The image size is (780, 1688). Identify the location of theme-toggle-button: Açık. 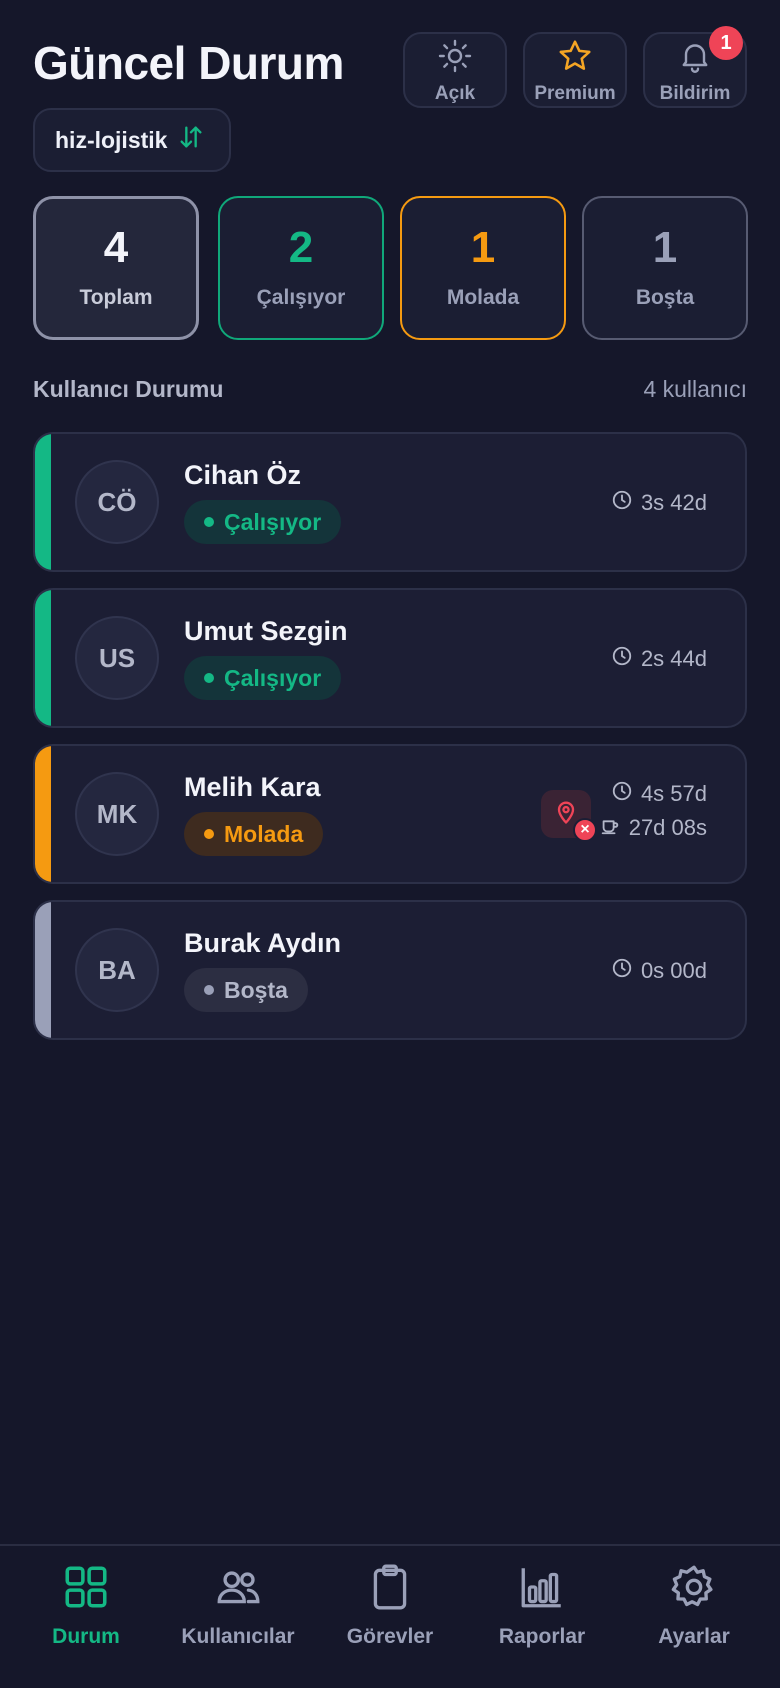
(455, 70).